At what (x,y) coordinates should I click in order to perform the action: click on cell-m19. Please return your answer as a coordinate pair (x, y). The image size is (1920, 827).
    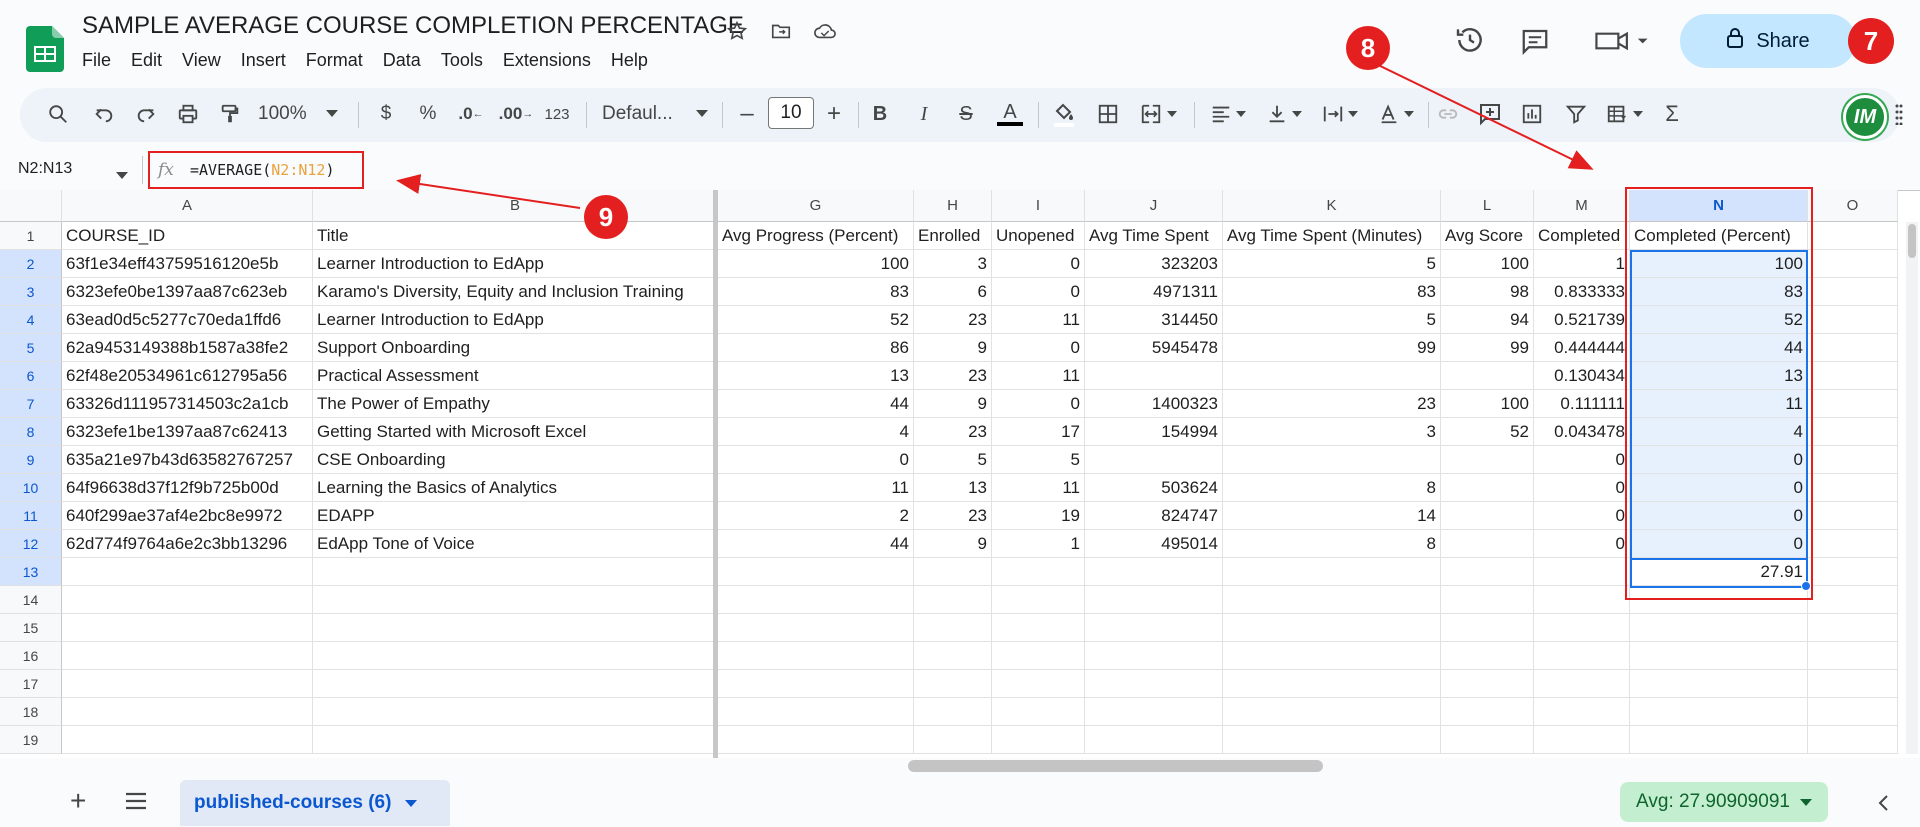
    Looking at the image, I should click on (1582, 740).